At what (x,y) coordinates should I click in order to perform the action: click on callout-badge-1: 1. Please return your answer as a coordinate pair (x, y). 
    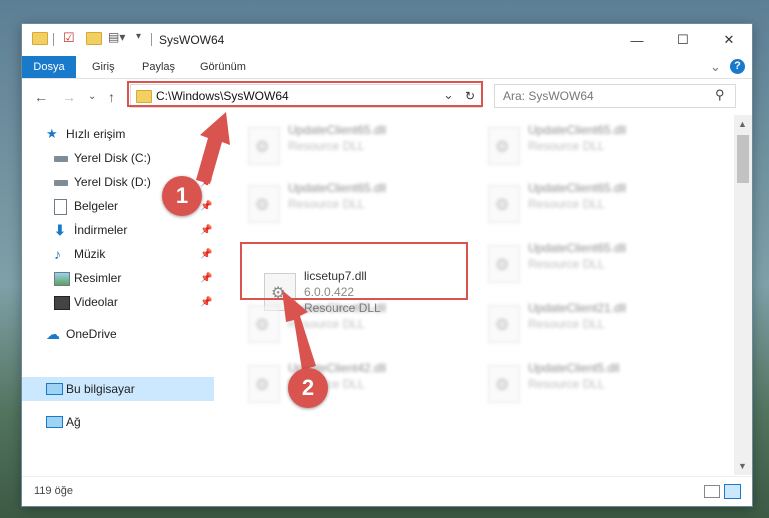
    Looking at the image, I should click on (182, 196).